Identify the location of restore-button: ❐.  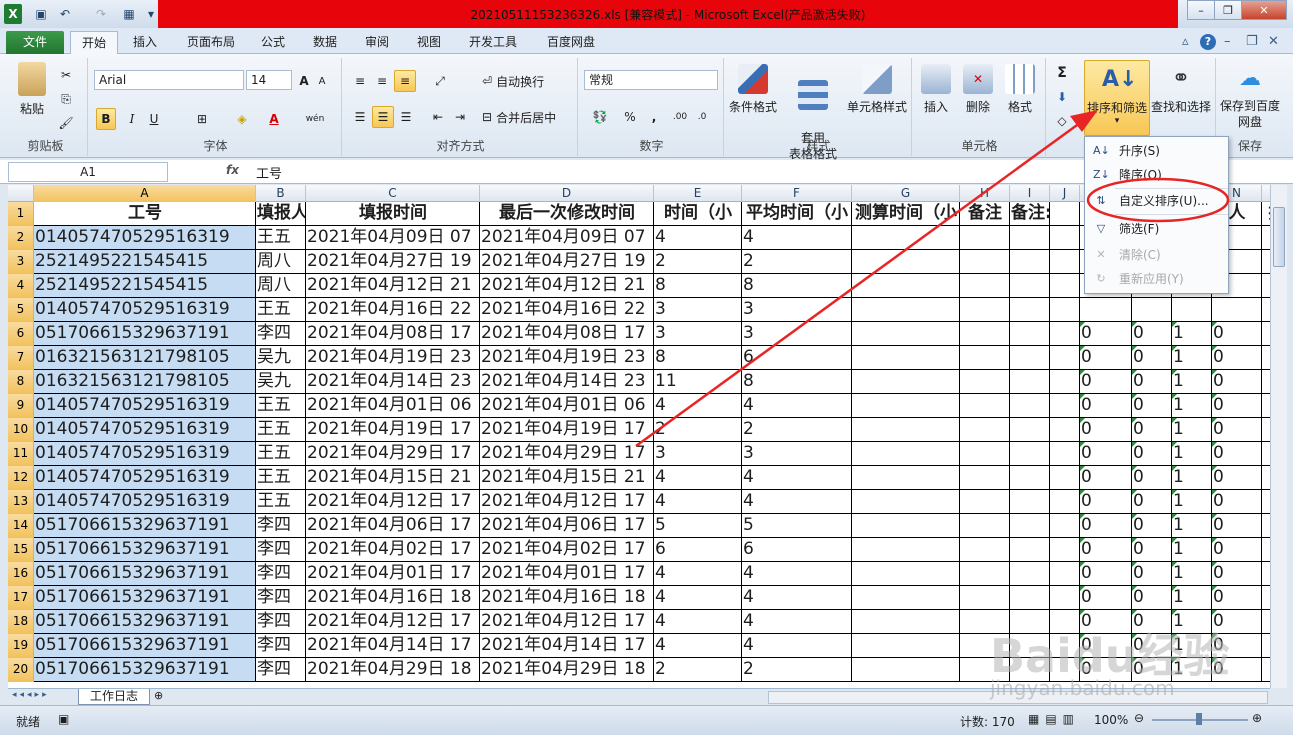
(1228, 10).